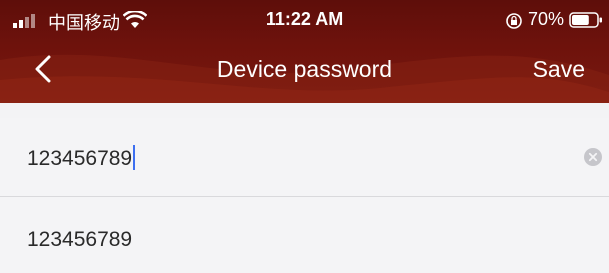 The width and height of the screenshot is (609, 273). Describe the element at coordinates (593, 157) in the screenshot. I see `clear-icon` at that location.